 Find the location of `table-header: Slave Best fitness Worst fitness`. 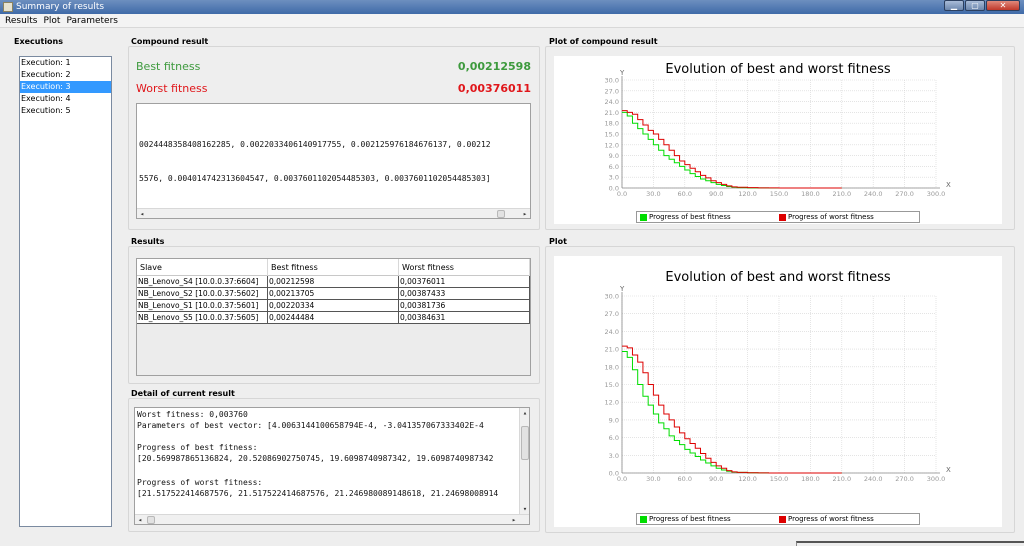

table-header: Slave Best fitness Worst fitness is located at coordinates (333, 267).